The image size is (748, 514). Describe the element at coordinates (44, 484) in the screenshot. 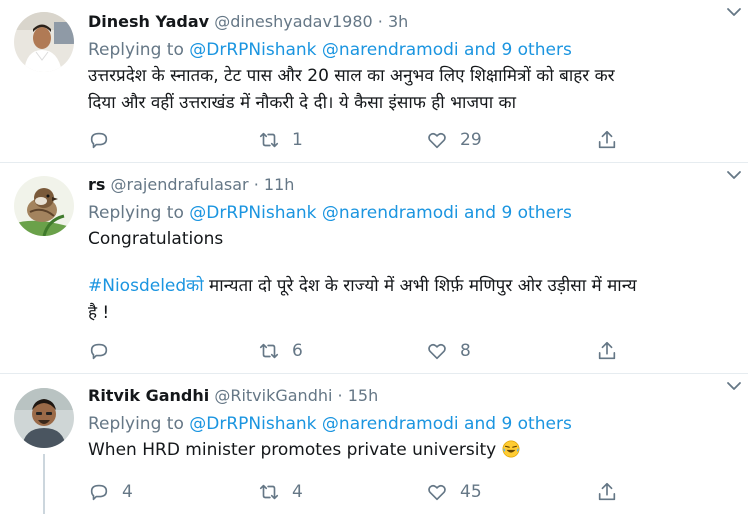

I see `thread-line` at that location.